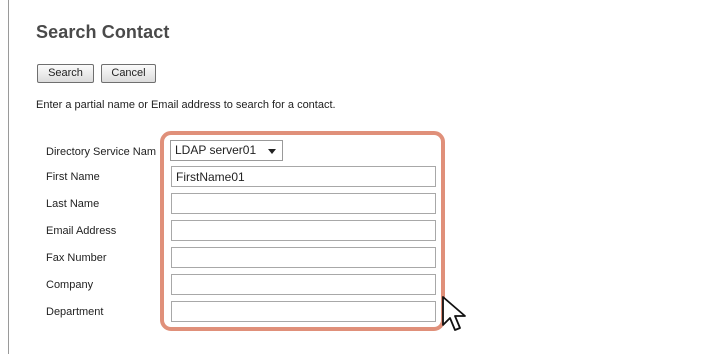  Describe the element at coordinates (303, 230) in the screenshot. I see `email-address-field` at that location.